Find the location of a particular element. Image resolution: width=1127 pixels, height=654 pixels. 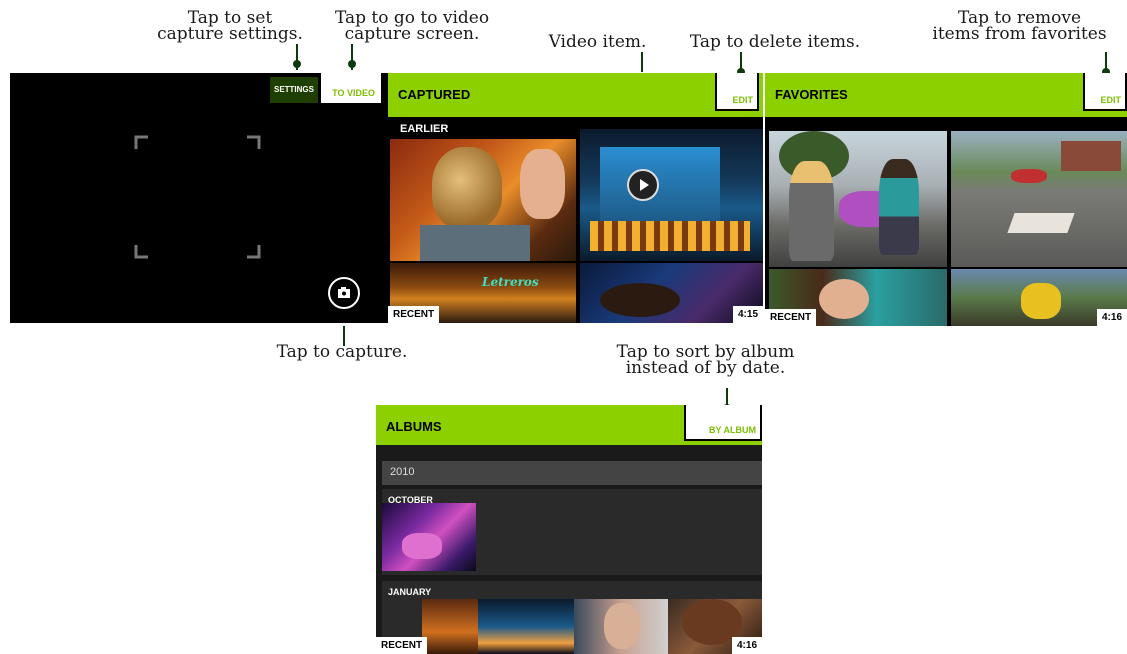

building-lights is located at coordinates (670, 236).